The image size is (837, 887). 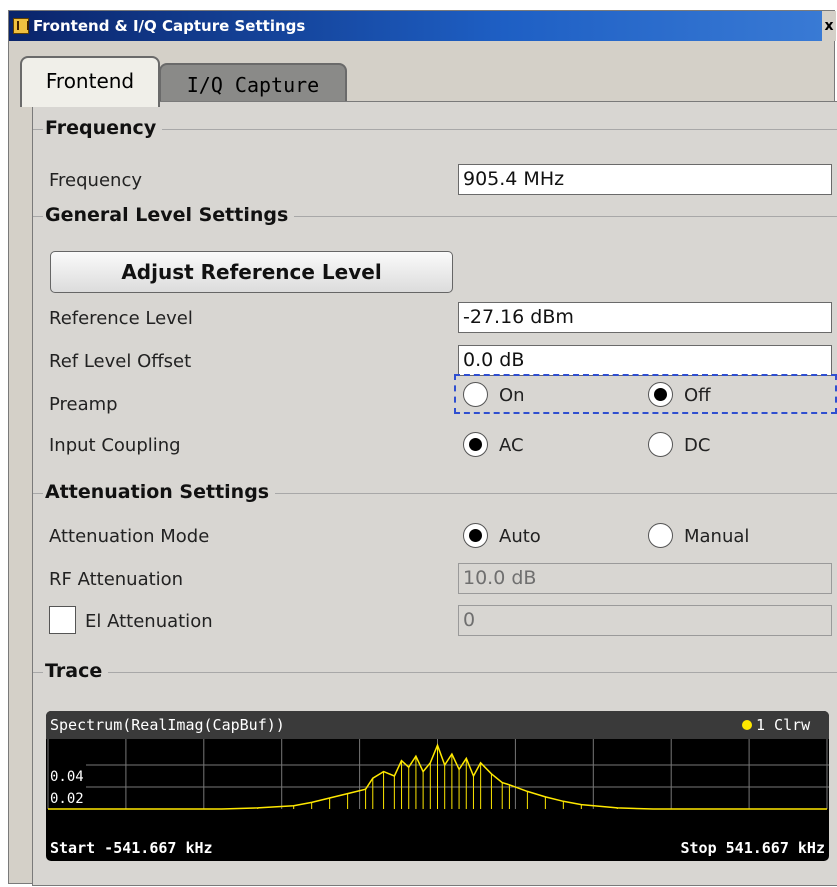 I want to click on frequency-group: Frequency, so click(x=435, y=128).